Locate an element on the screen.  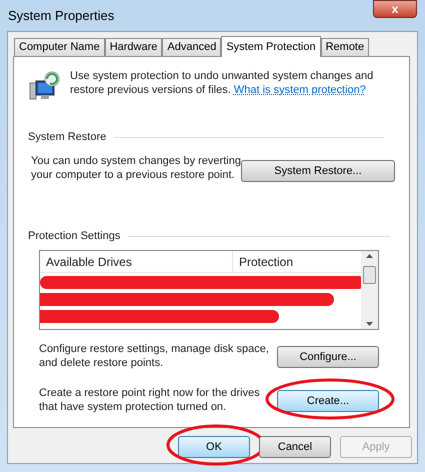
tab: System Protection is located at coordinates (271, 46).